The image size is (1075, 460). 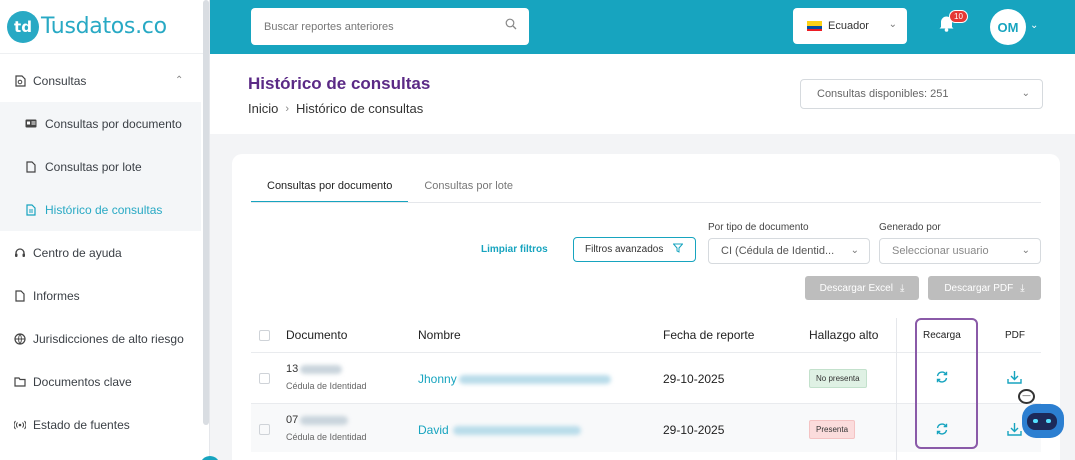 I want to click on sidebar-item-label: Jurisdicciones de alto riesgo, so click(x=108, y=338).